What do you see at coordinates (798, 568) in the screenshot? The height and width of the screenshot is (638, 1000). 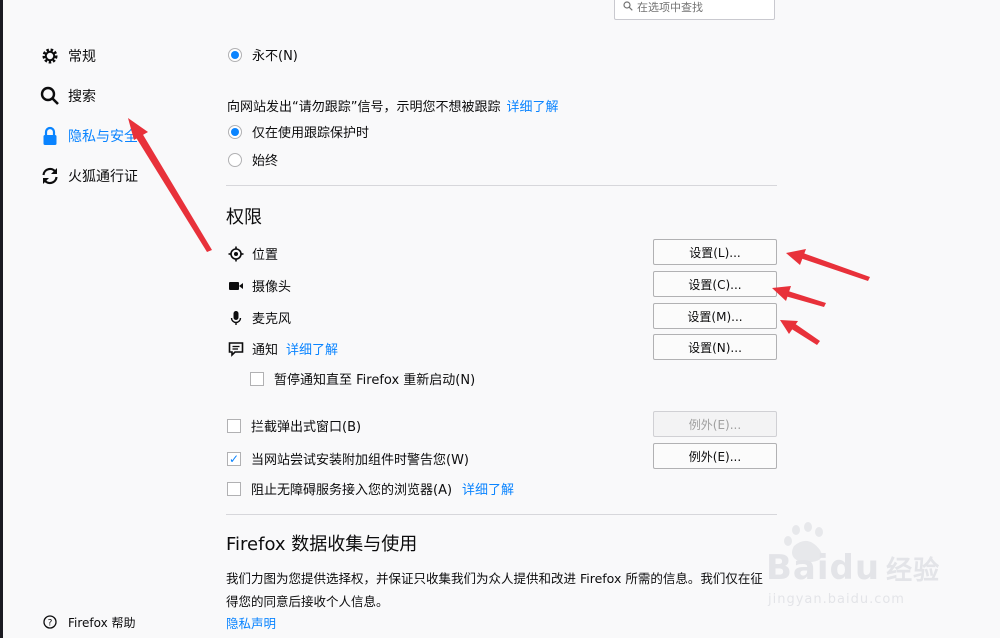 I see `watermark-brand: Bai` at bounding box center [798, 568].